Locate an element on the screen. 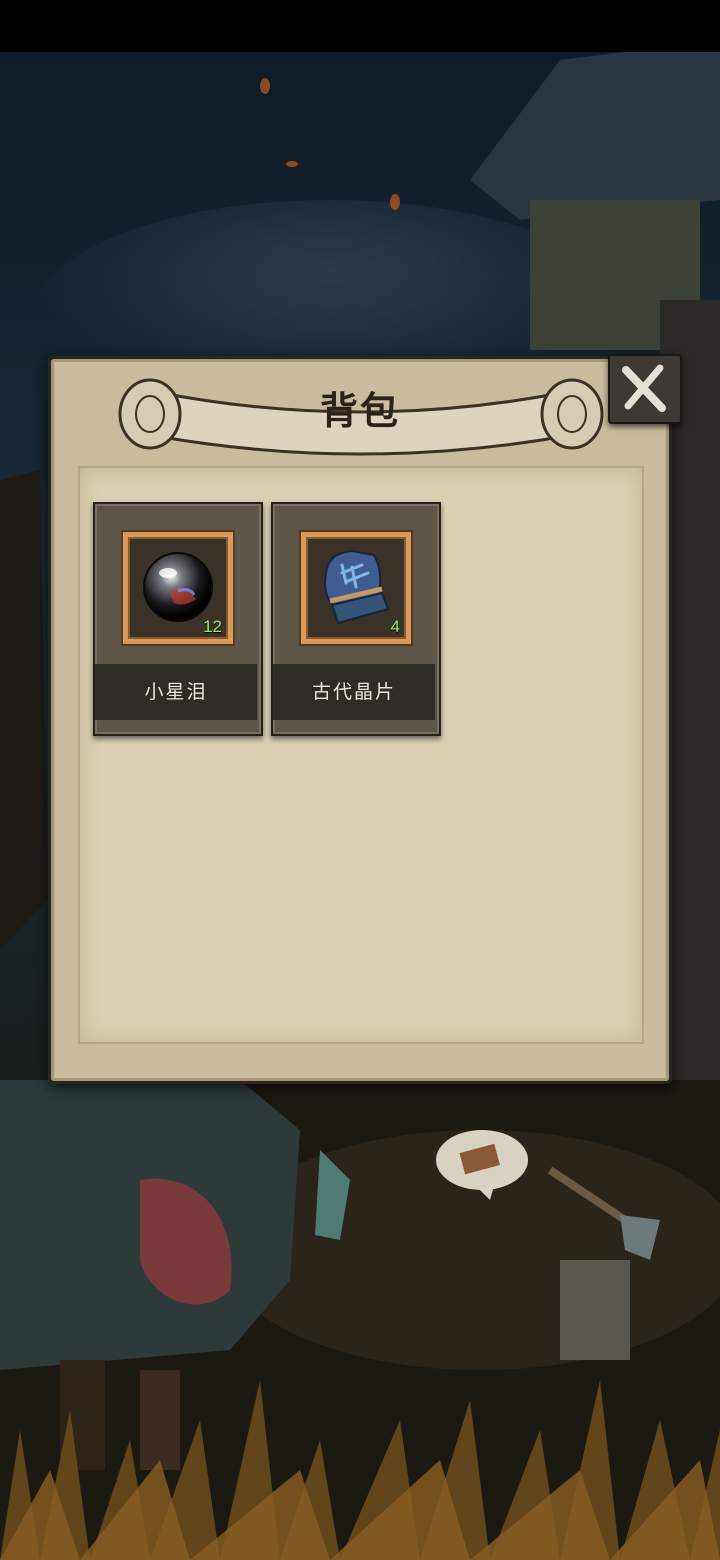 The height and width of the screenshot is (1560, 720). inventory-item-star-tear: 12 小星泪 is located at coordinates (178, 619).